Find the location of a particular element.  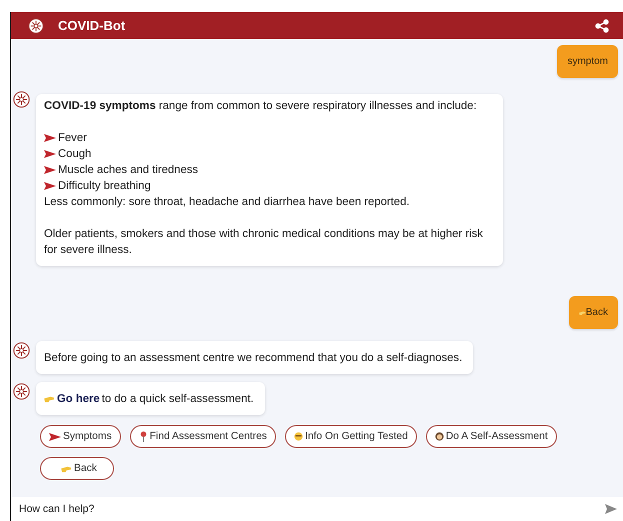

bullet-text: Difficulty breathing is located at coordinates (104, 186).